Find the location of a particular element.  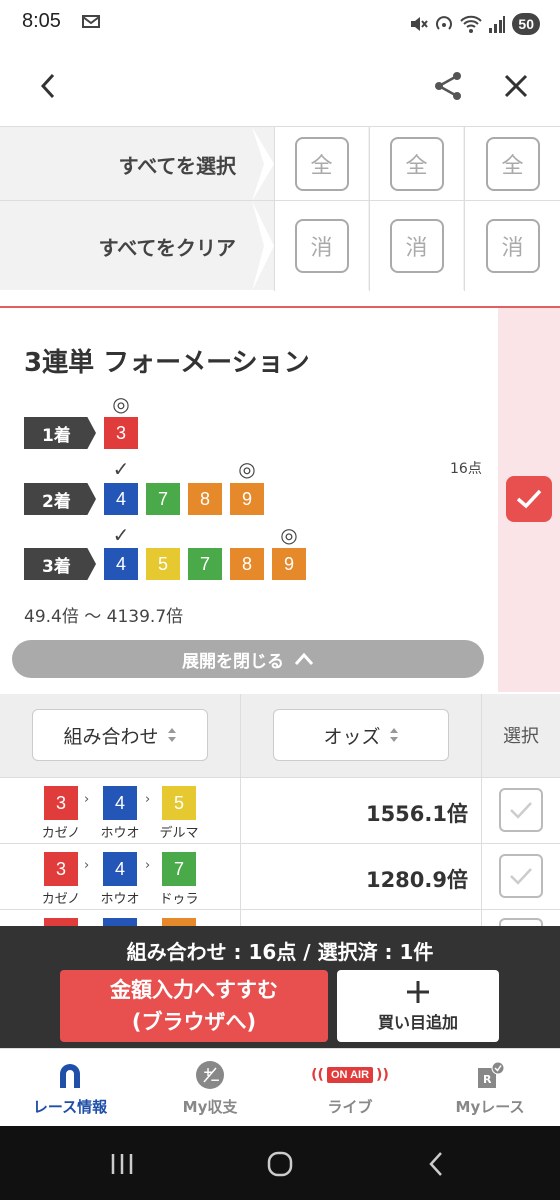

top-bar is located at coordinates (280, 87).